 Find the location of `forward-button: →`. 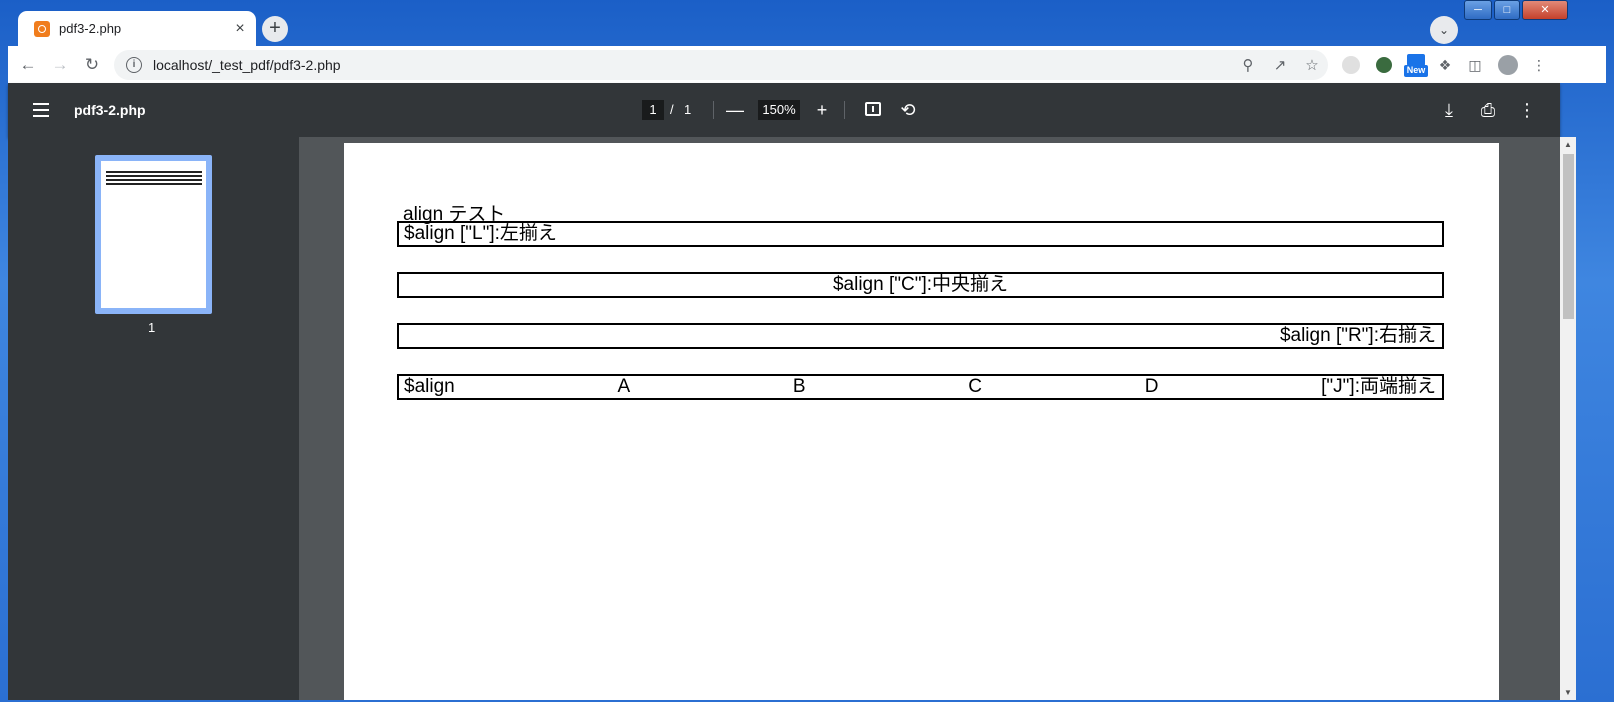

forward-button: → is located at coordinates (60, 65).